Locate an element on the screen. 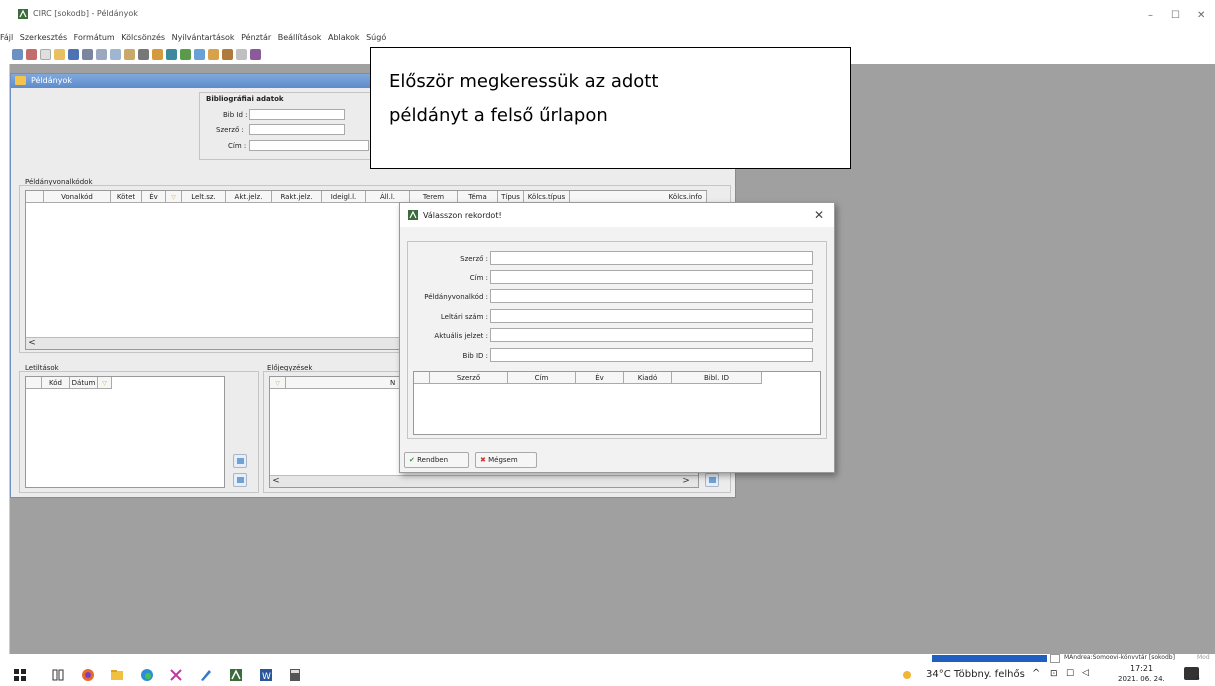 The height and width of the screenshot is (686, 1215). bib-id-field is located at coordinates (297, 114).